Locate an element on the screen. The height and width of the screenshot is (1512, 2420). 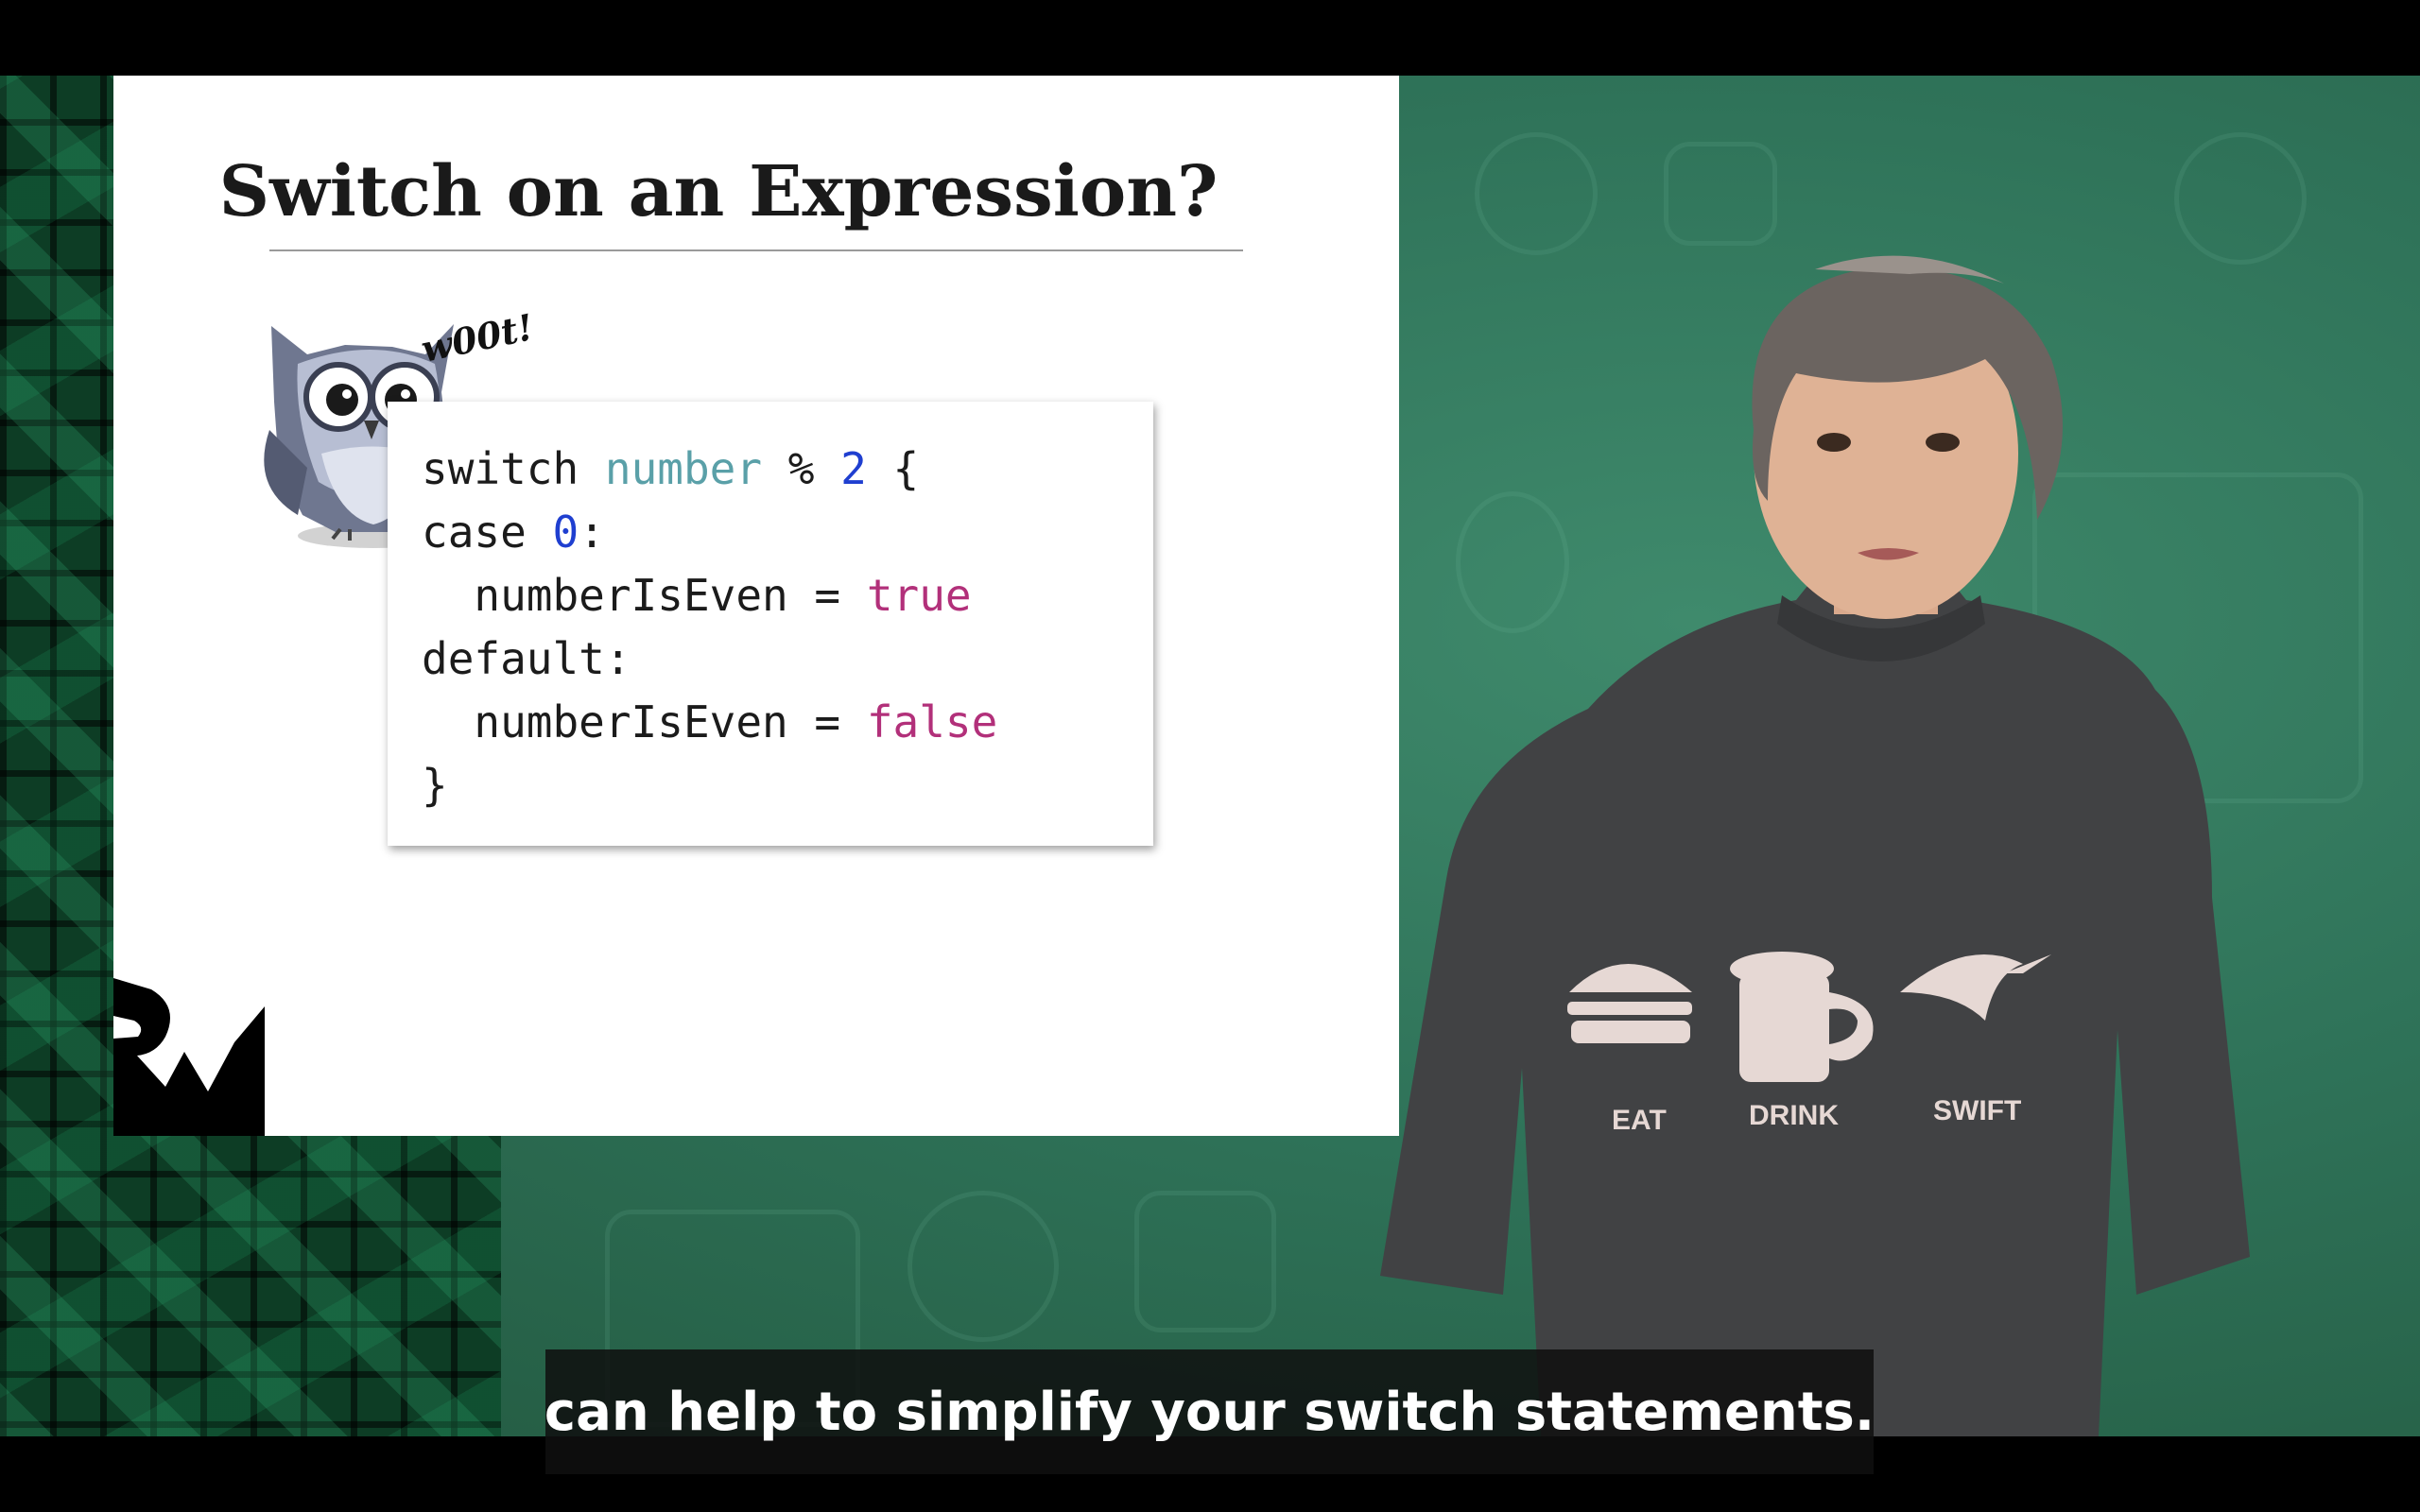
rw-logo-icon is located at coordinates (189, 1057).